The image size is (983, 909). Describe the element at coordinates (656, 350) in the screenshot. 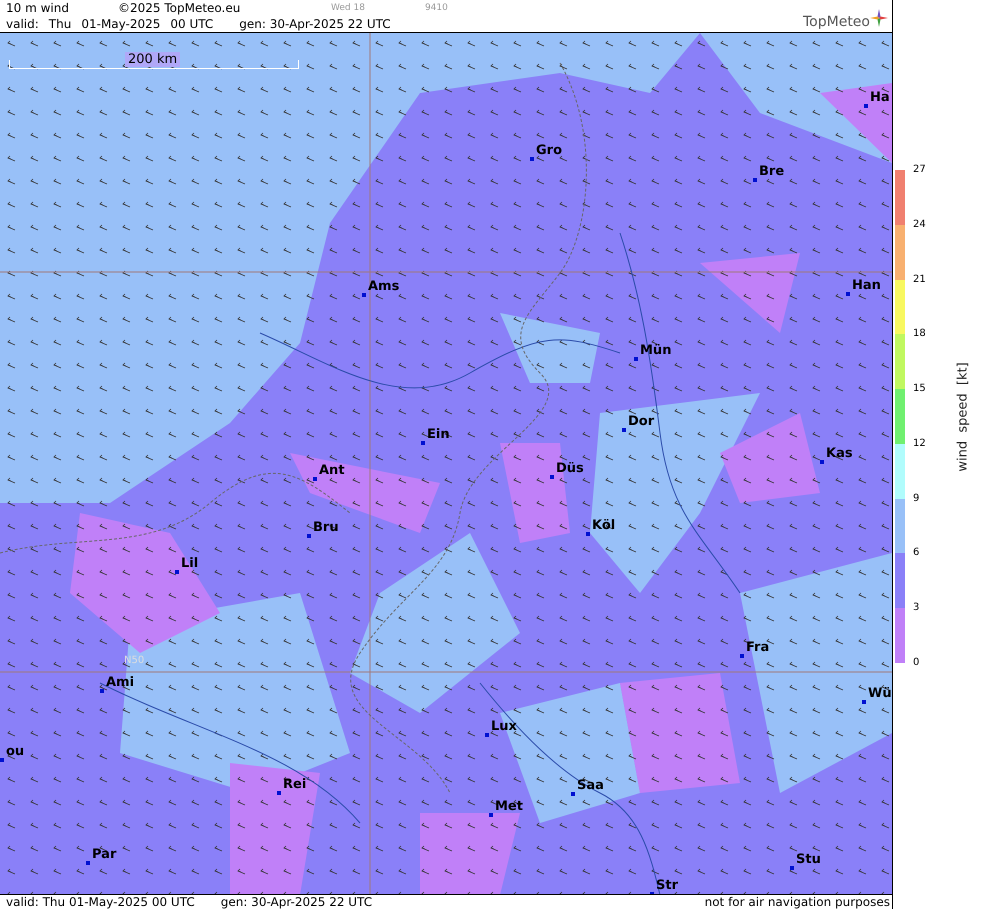

I see `city-label: Mün` at that location.